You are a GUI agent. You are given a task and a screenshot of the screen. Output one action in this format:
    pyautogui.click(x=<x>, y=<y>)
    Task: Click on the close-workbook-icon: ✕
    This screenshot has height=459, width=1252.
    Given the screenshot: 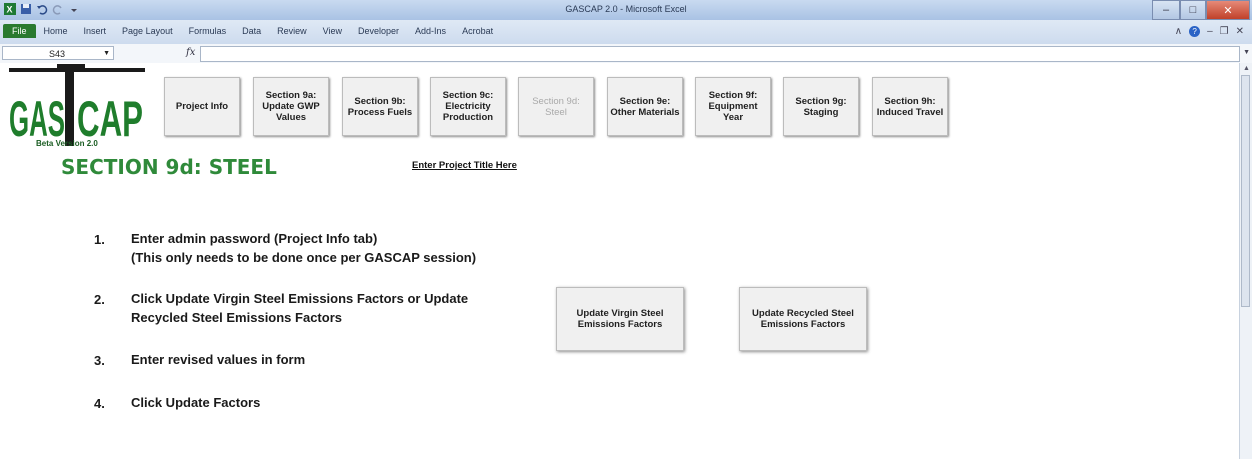 What is the action you would take?
    pyautogui.click(x=1240, y=31)
    